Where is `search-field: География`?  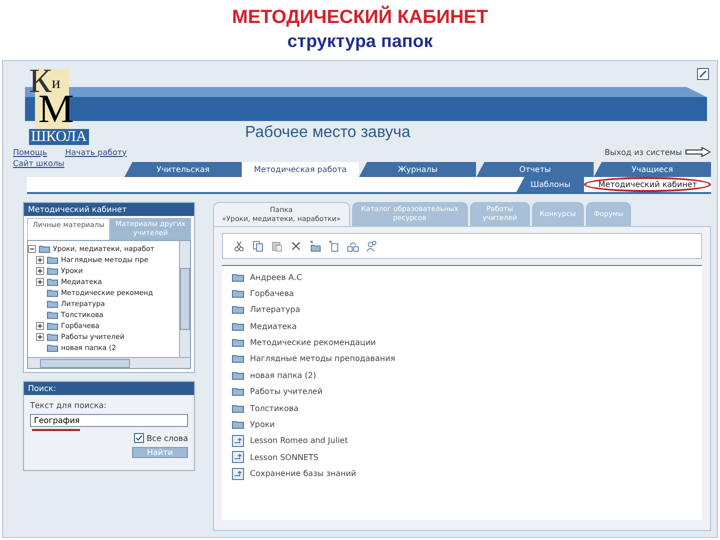
search-field: География is located at coordinates (109, 420).